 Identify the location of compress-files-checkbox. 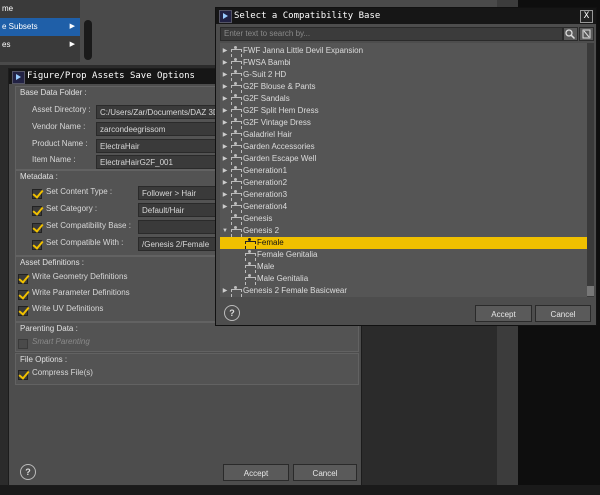
(23, 375).